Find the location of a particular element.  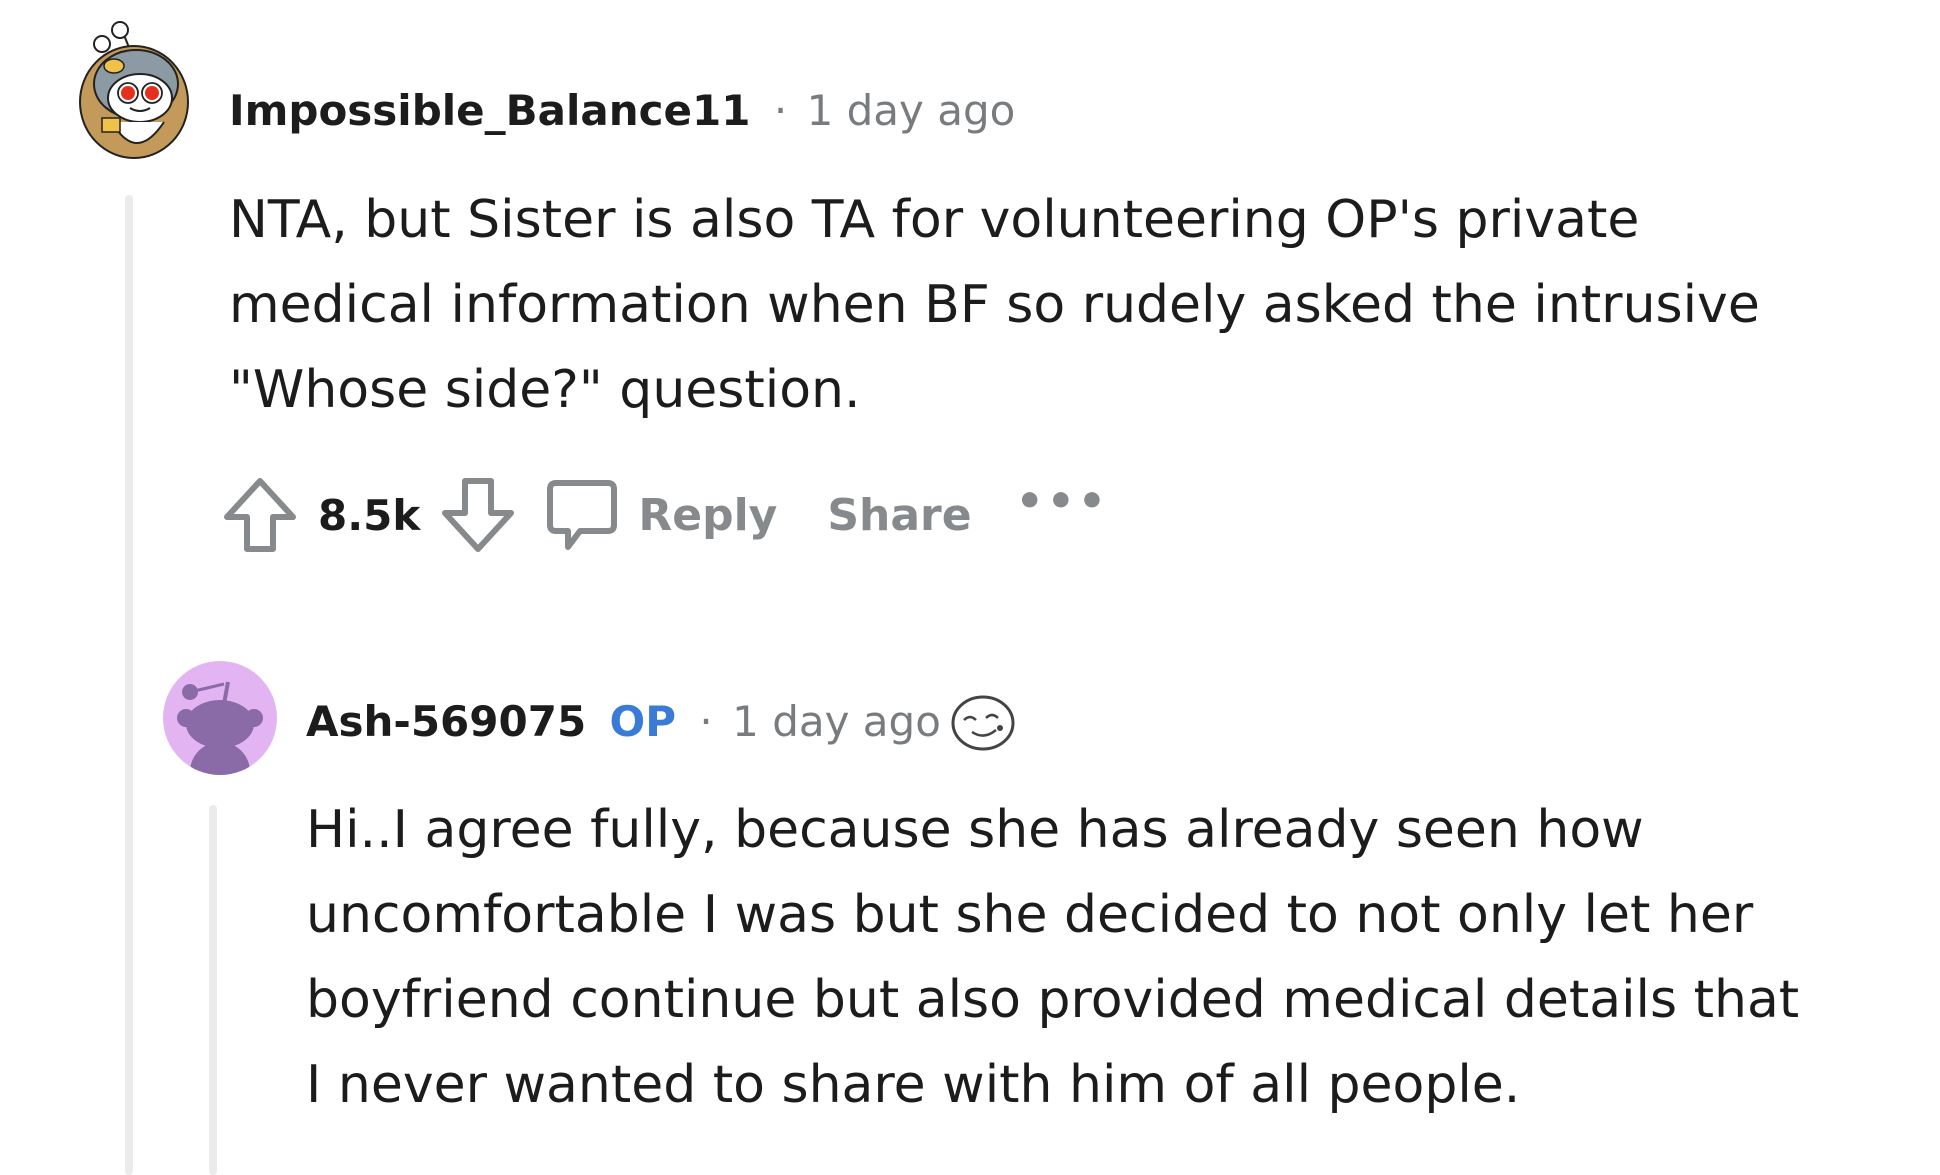

upvote-button is located at coordinates (260, 515).